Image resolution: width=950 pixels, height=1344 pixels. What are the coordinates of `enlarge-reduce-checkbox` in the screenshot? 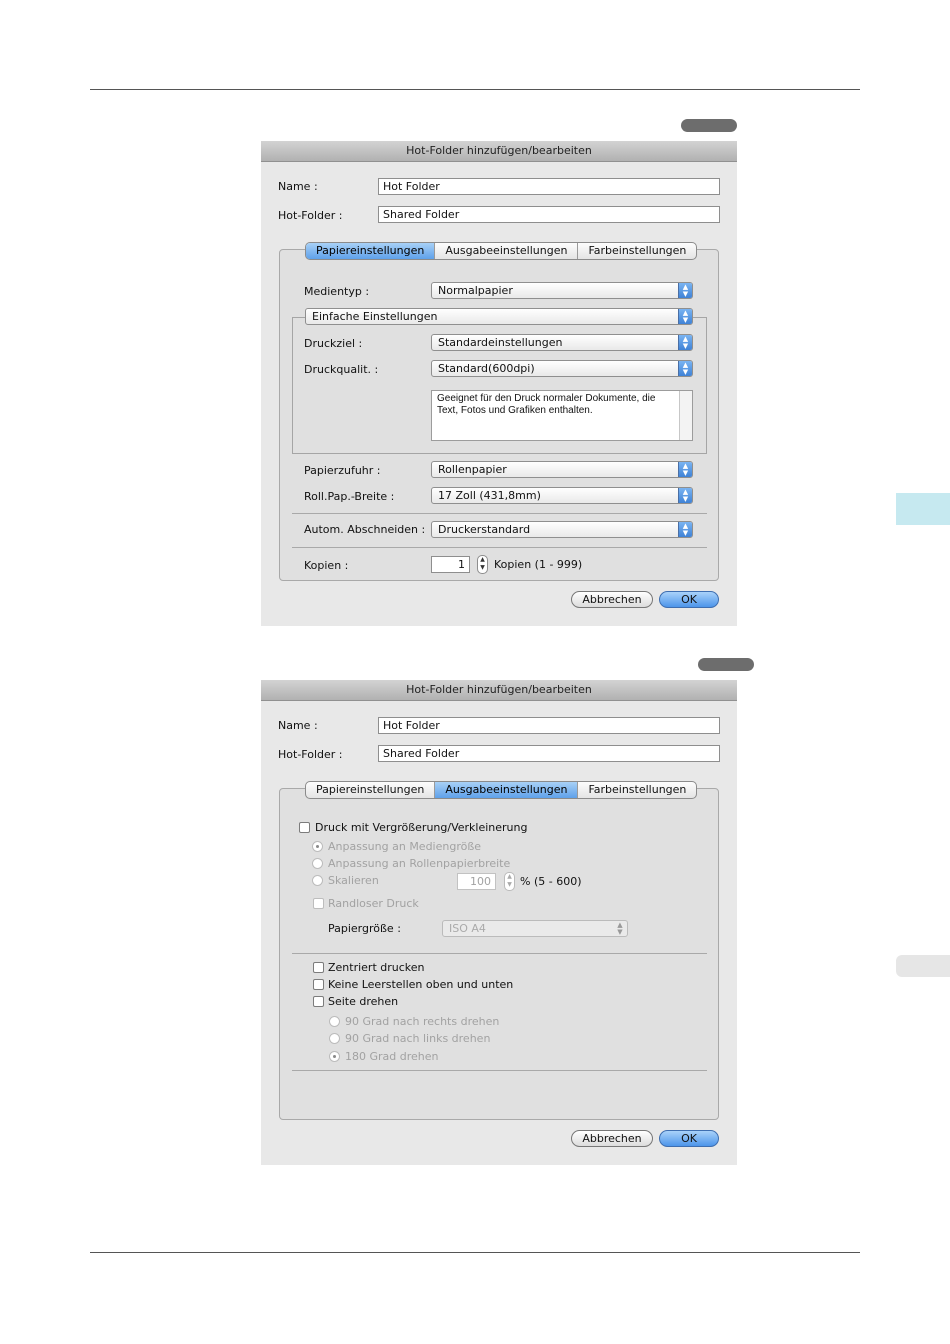 It's located at (304, 827).